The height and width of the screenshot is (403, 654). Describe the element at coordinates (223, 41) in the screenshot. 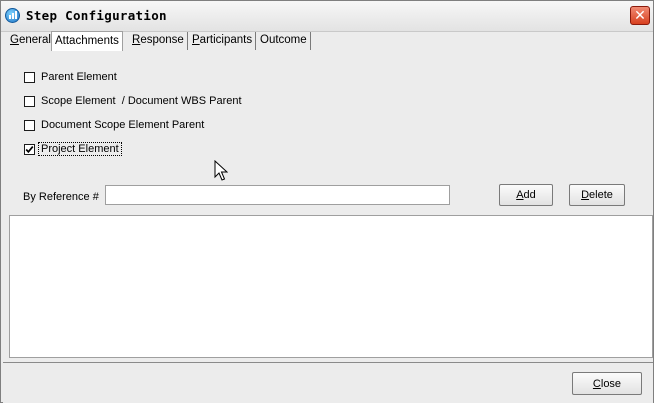

I see `tab-participants: Participants` at that location.